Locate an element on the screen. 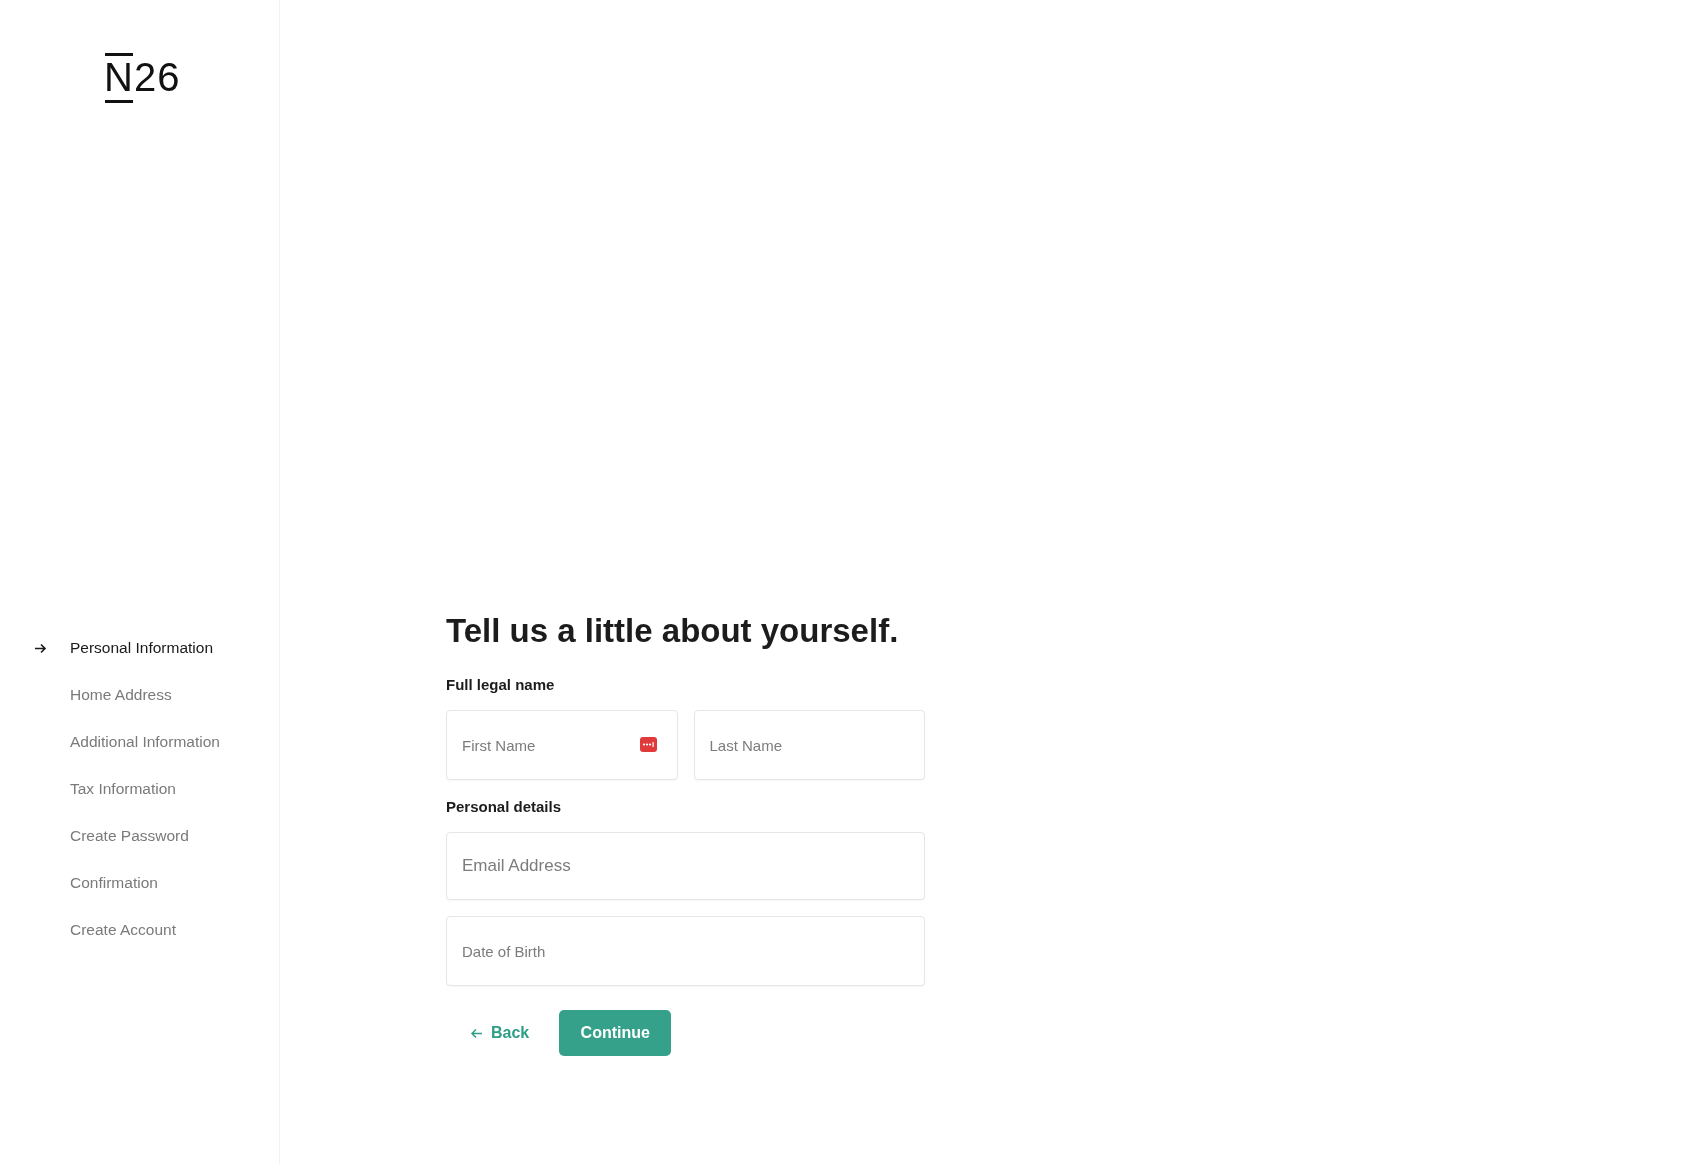 This screenshot has height=1164, width=1708. page-heading: Tell us a little about yourself. is located at coordinates (673, 631).